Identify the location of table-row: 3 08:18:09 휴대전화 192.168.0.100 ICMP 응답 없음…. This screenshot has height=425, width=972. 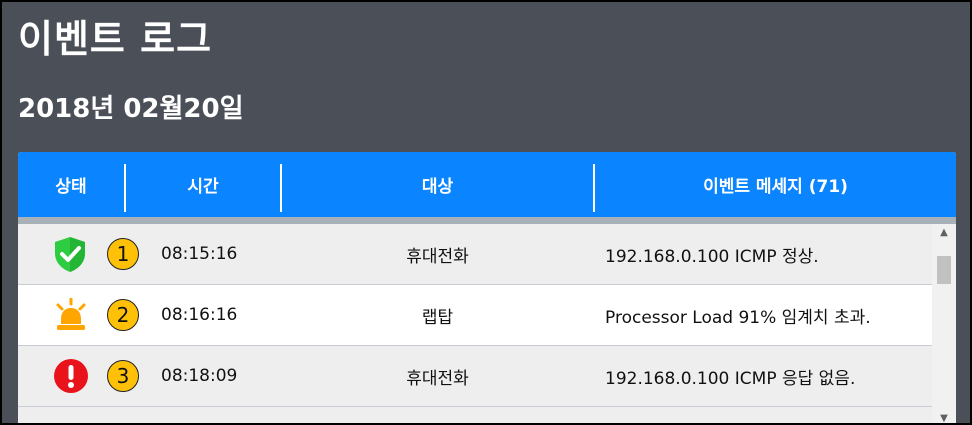
(475, 376).